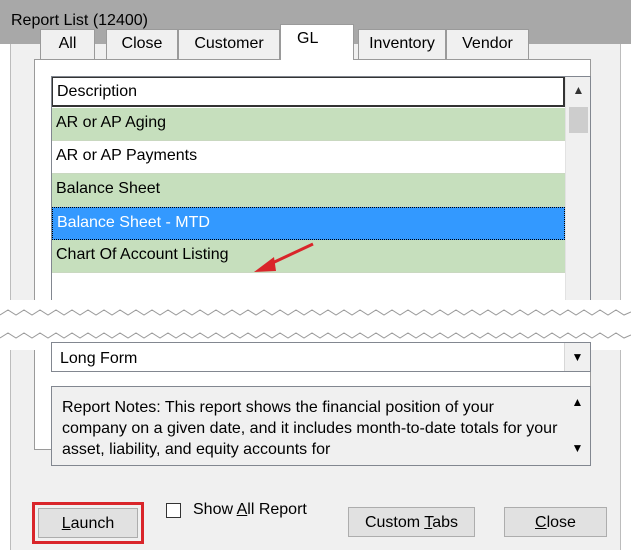 This screenshot has height=550, width=631. I want to click on tab-vendor: Vendor, so click(487, 44).